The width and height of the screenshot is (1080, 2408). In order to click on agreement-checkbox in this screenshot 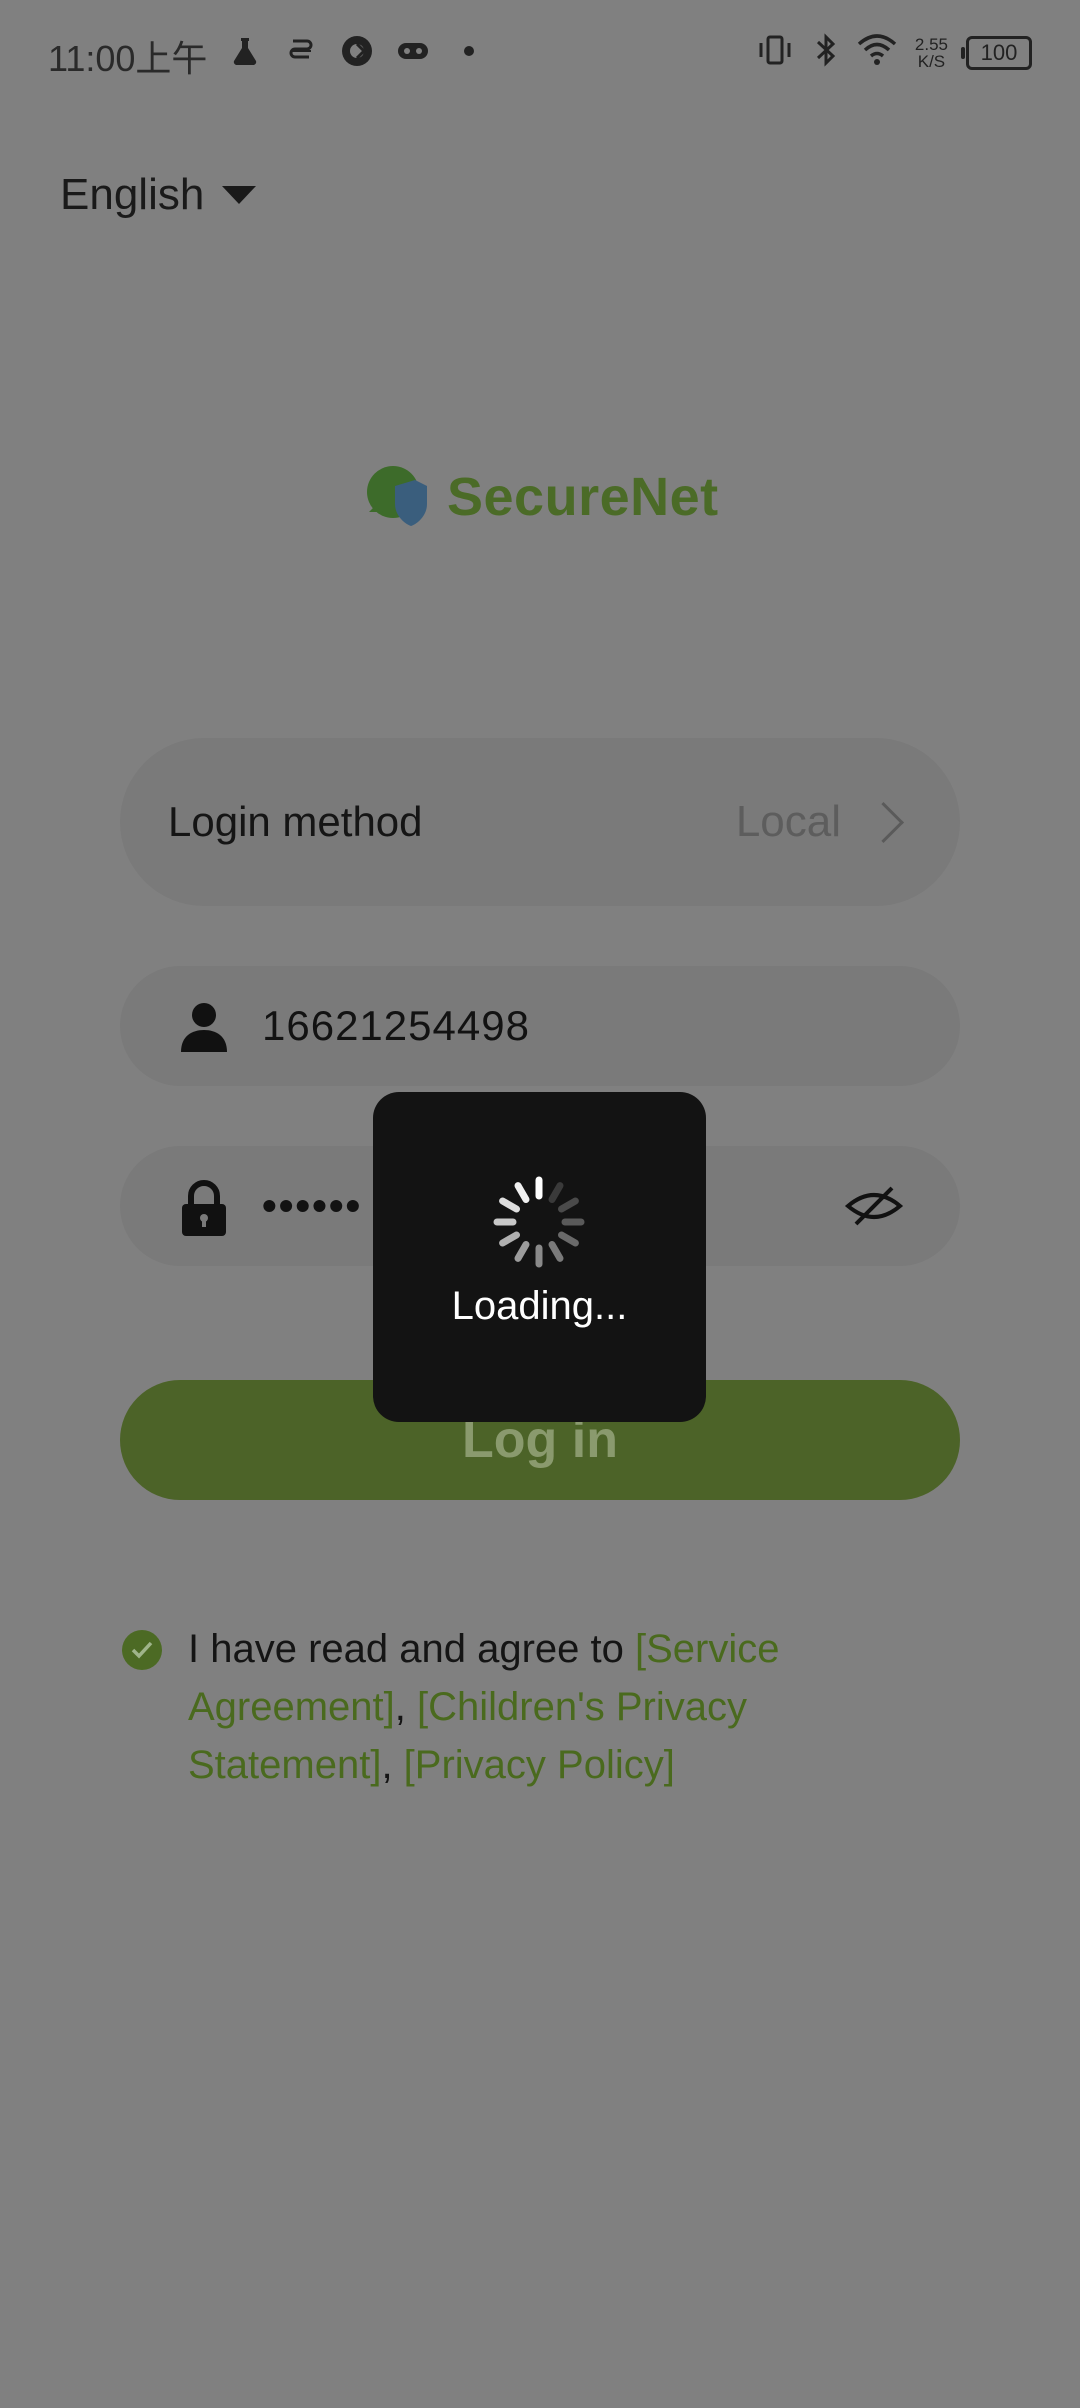, I will do `click(142, 1650)`.